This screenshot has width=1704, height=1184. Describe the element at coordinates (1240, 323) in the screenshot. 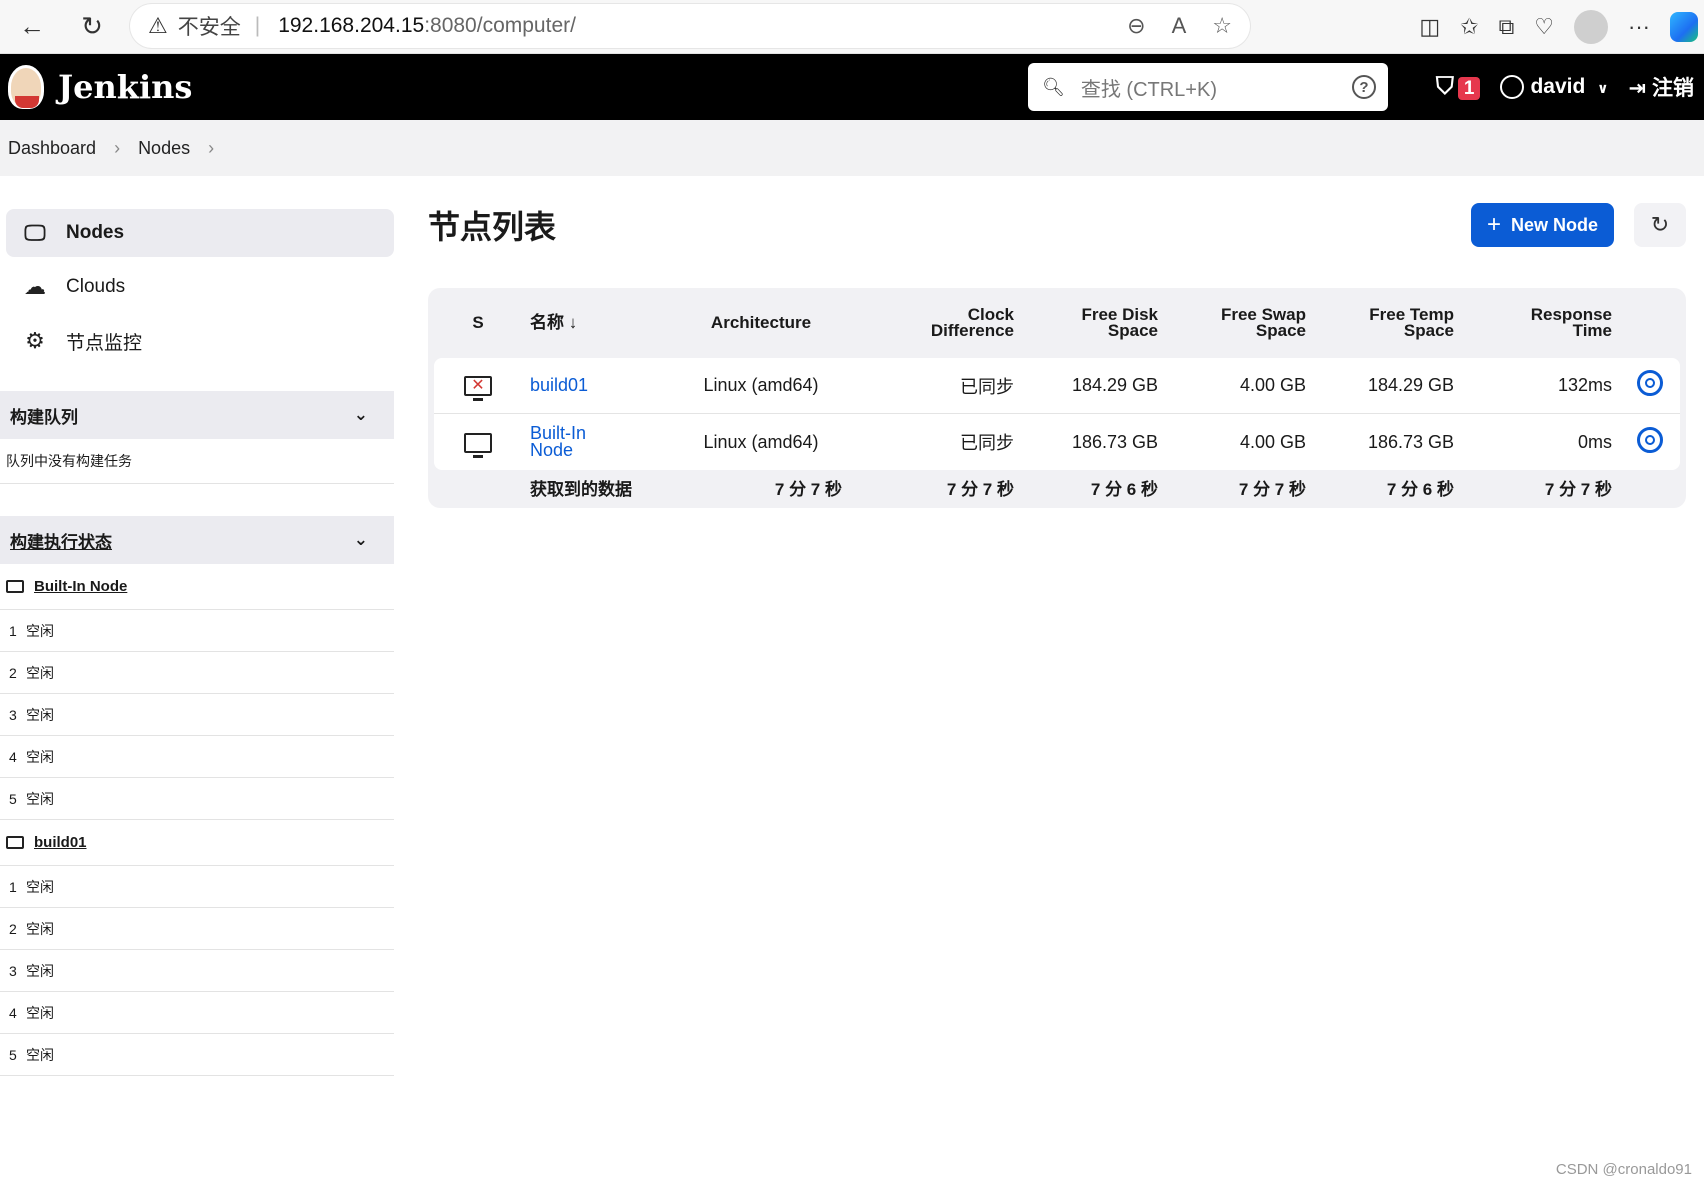

I see `column-header-free-swap: Free Swap Space` at that location.